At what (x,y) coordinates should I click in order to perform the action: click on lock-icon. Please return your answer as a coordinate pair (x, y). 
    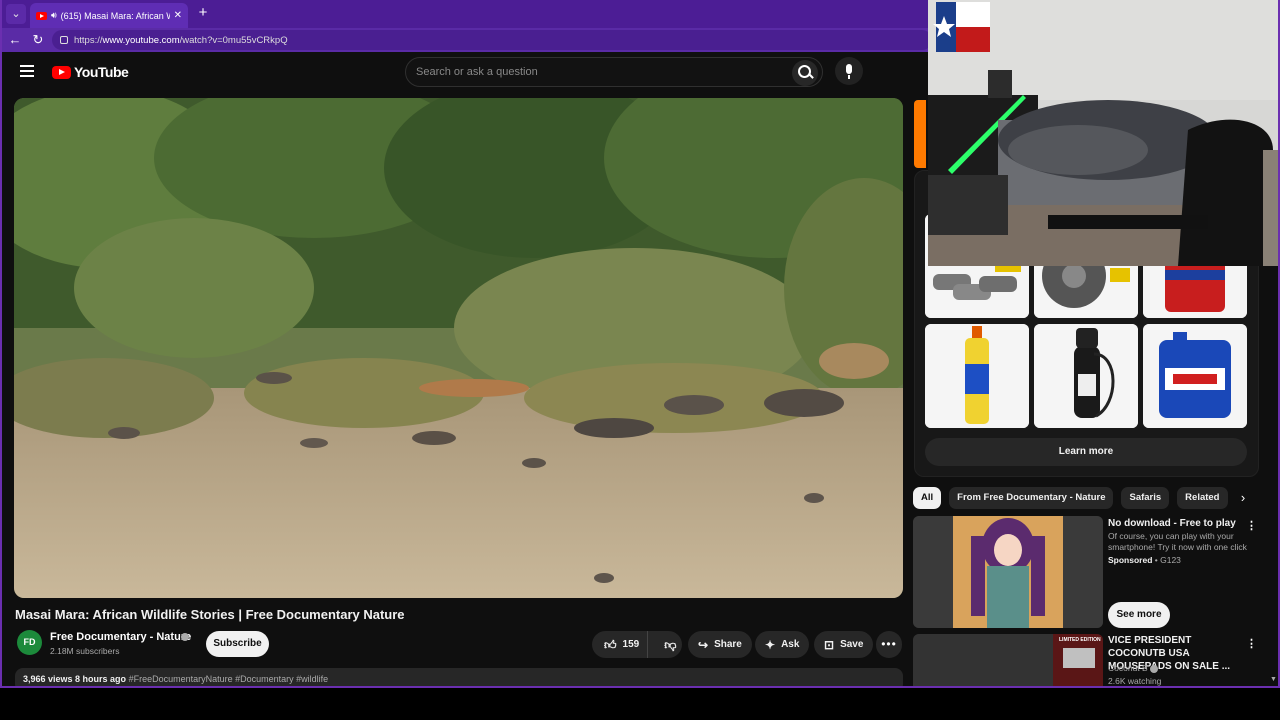
    Looking at the image, I should click on (64, 40).